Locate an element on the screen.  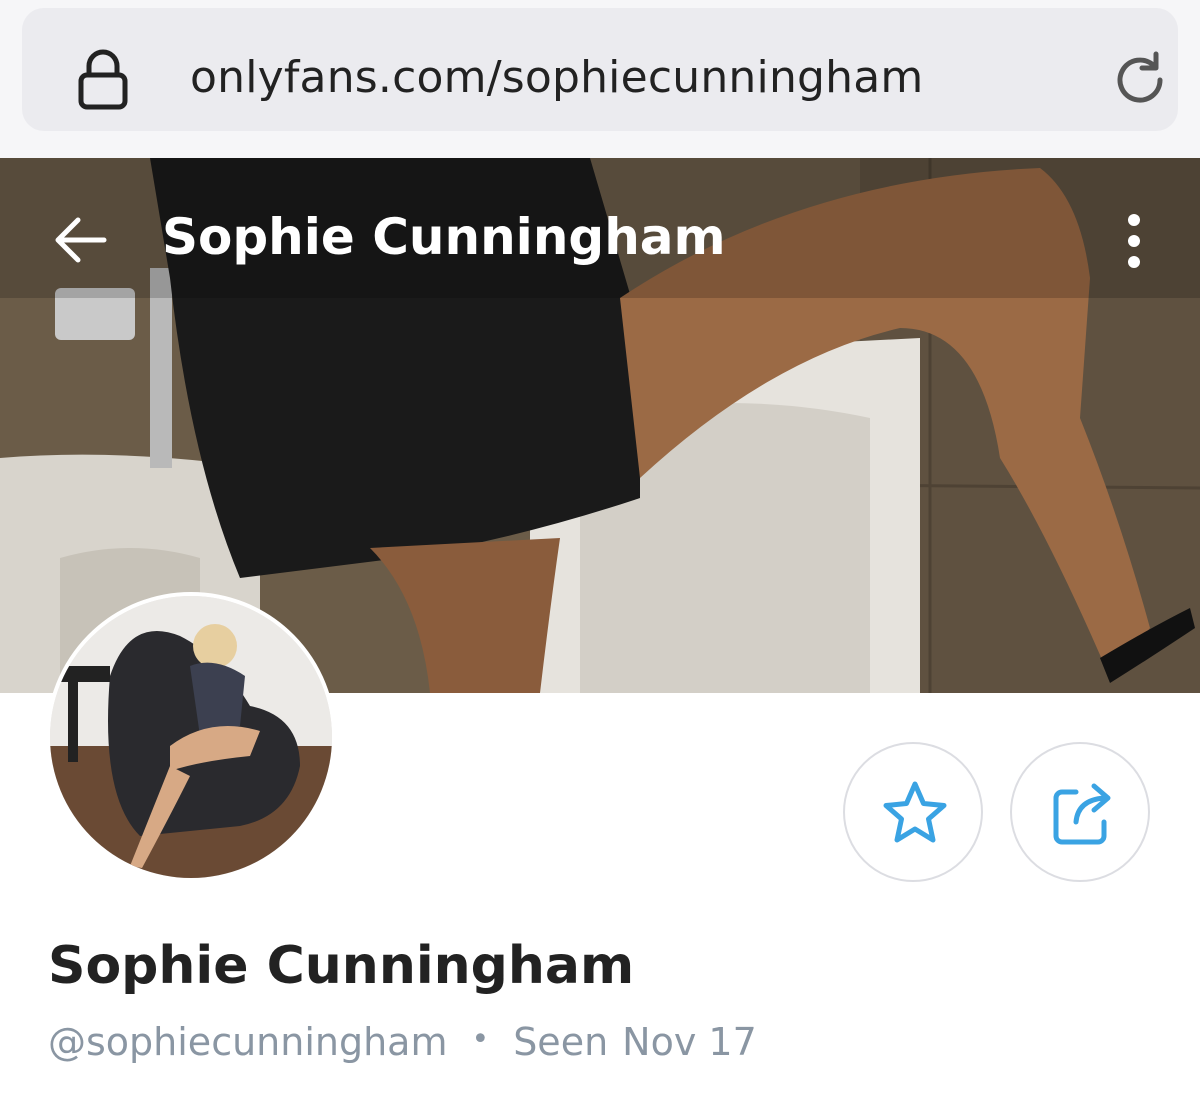
share-icon is located at coordinates (1082, 814).